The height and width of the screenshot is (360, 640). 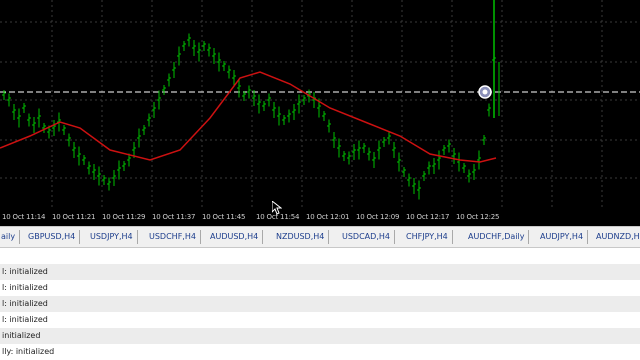 I want to click on tab-audchf-daily: AUDCHF,Daily, so click(x=497, y=237).